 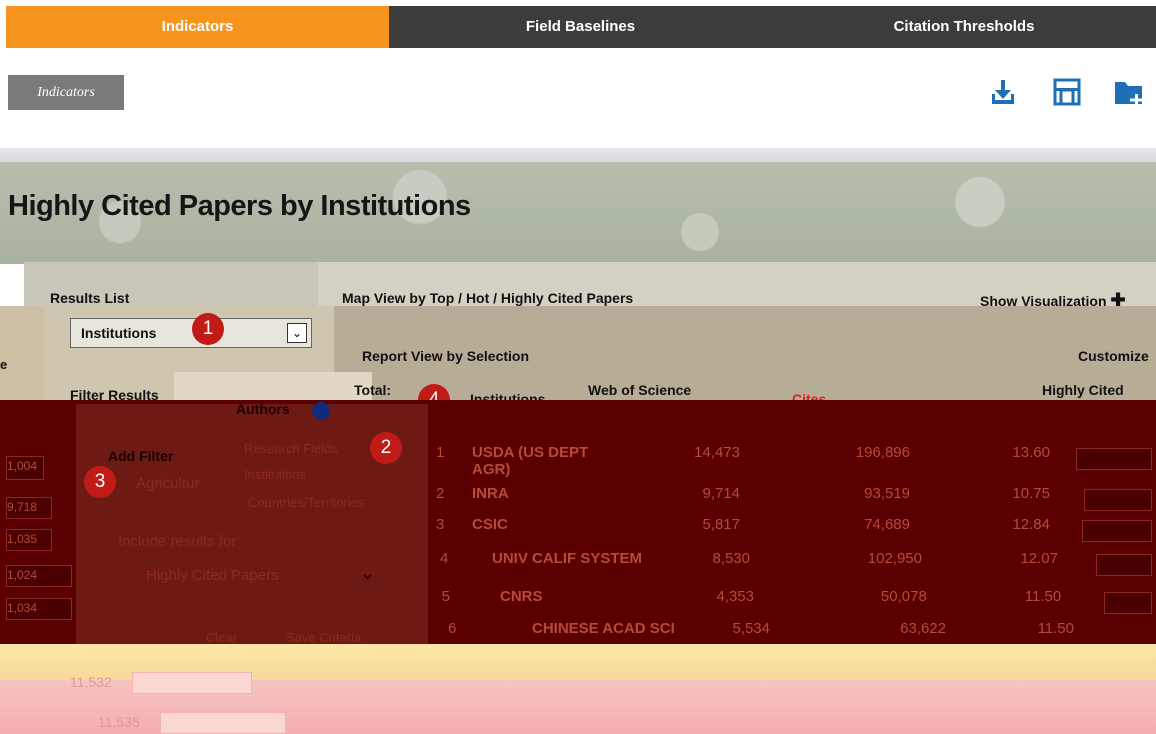 What do you see at coordinates (39, 576) in the screenshot?
I see `left-count-box: 1,024` at bounding box center [39, 576].